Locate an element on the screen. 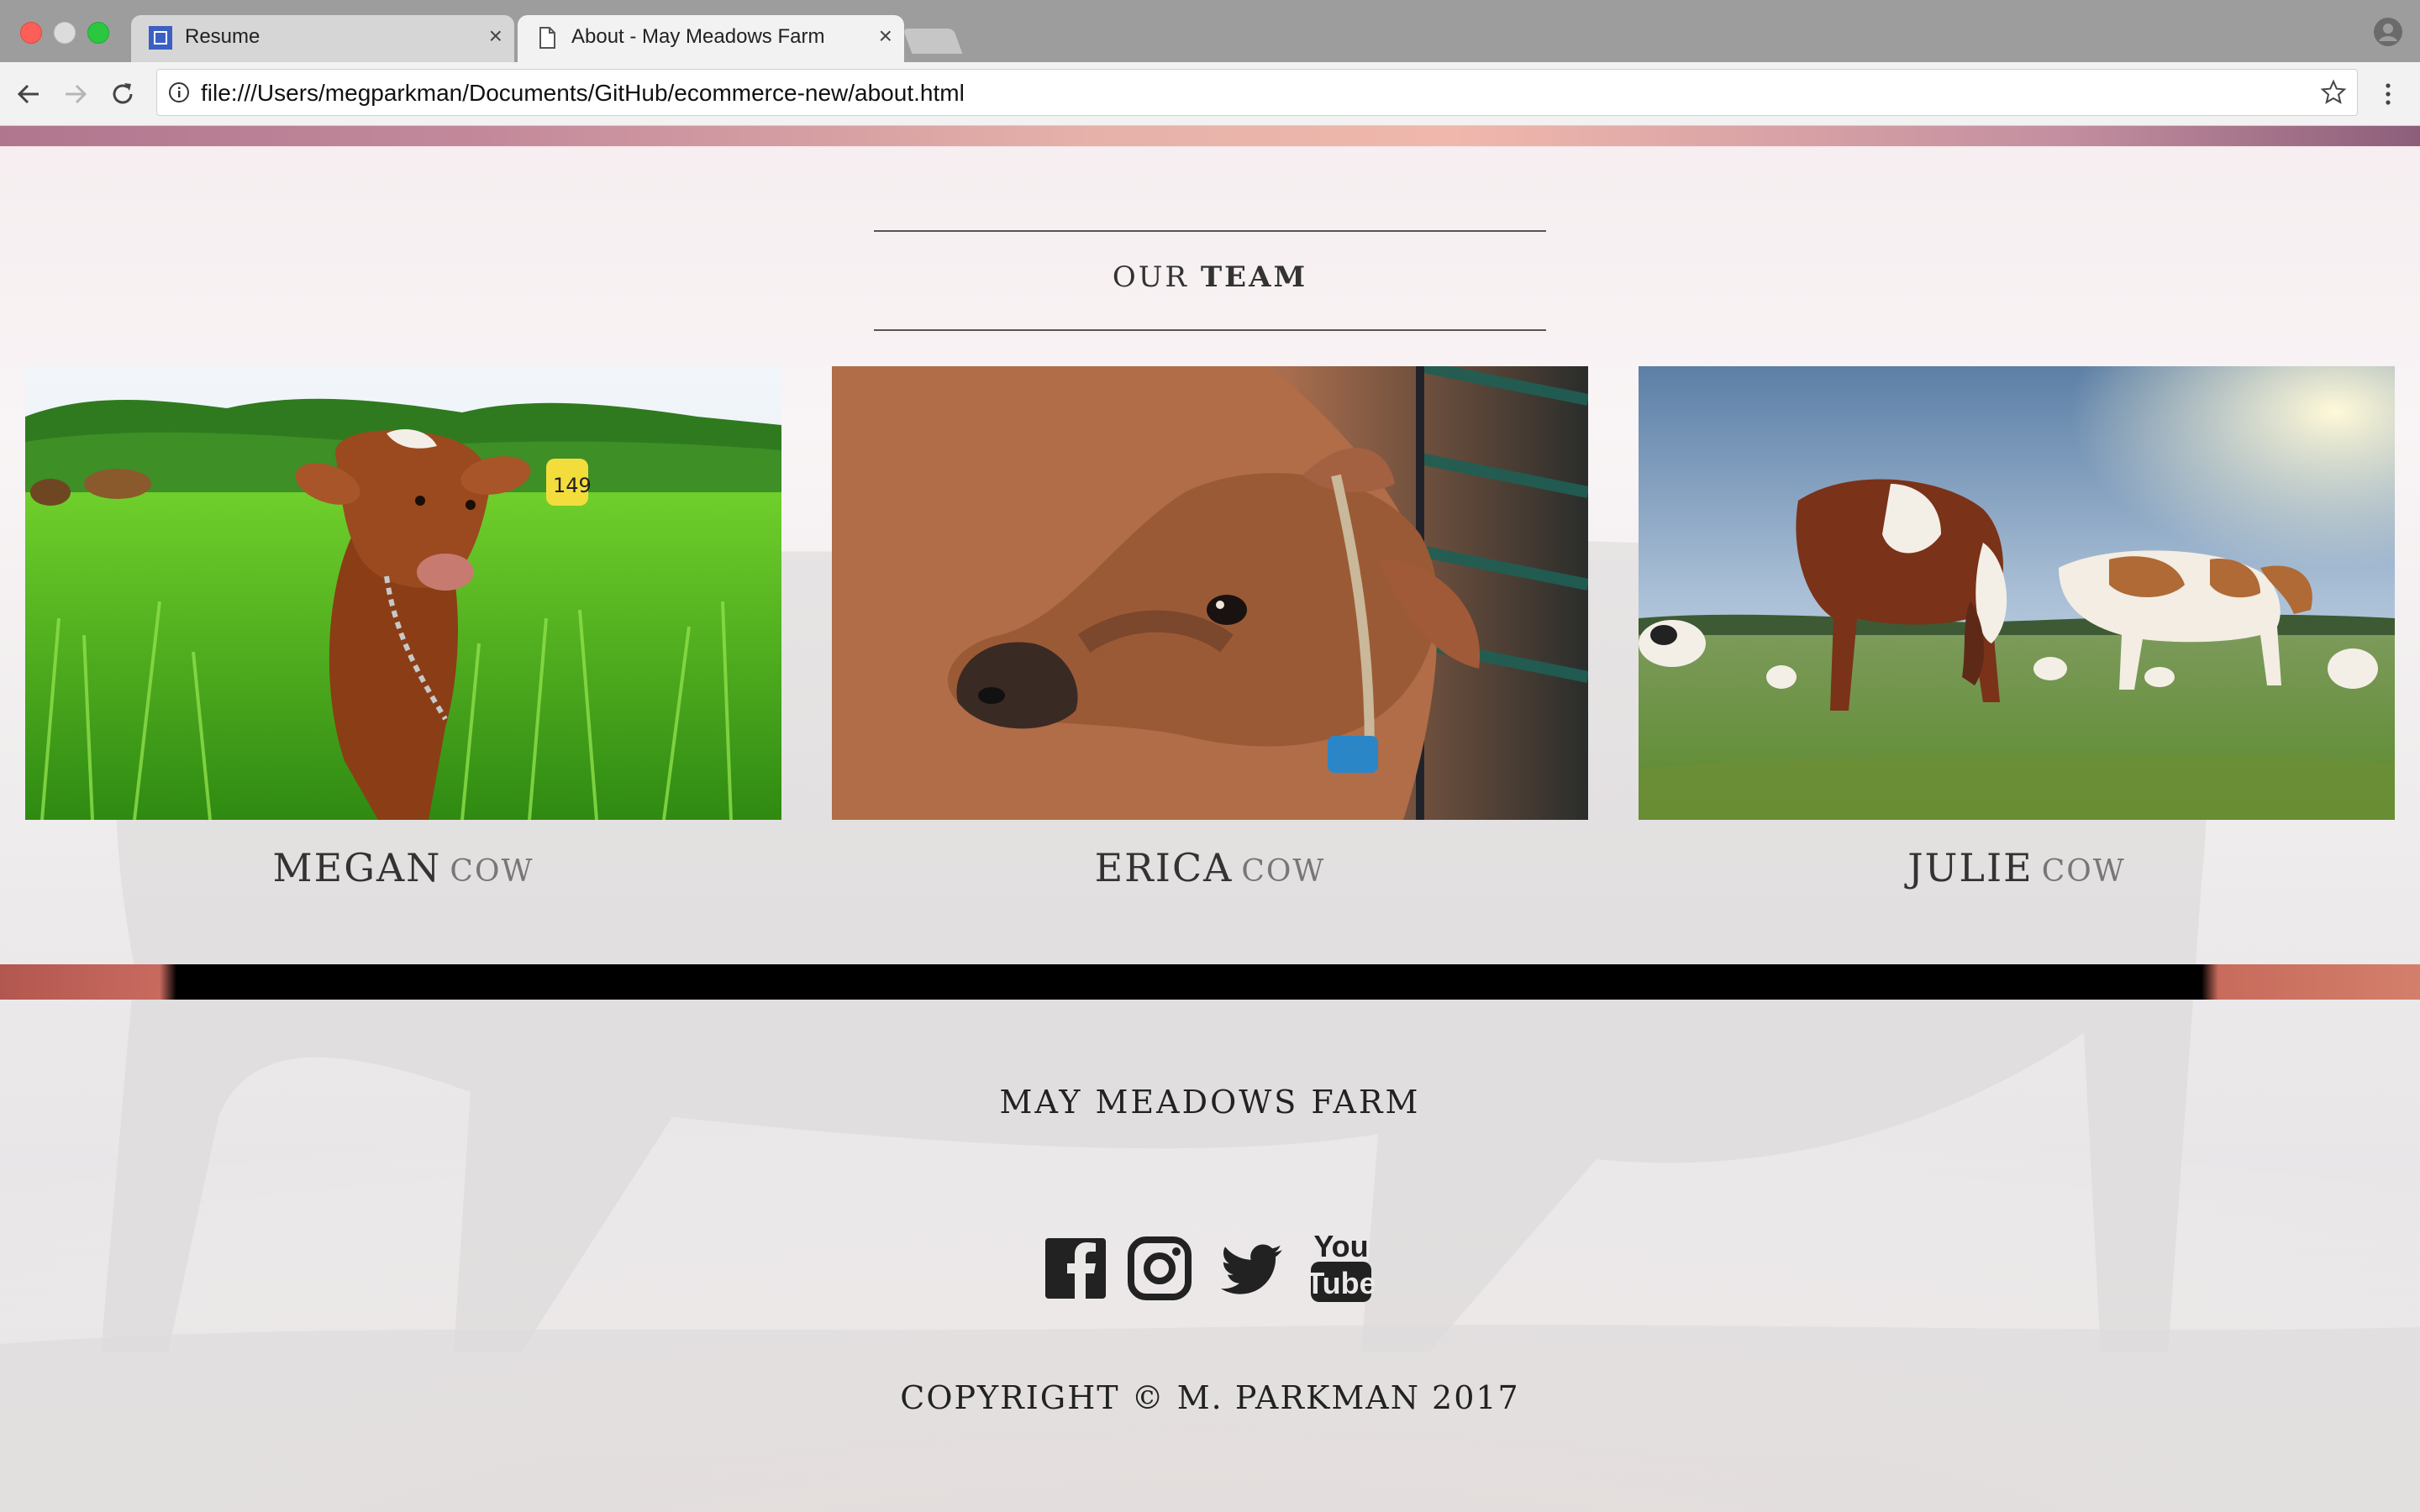  tab-title: About - May Meadows Farm is located at coordinates (698, 36).